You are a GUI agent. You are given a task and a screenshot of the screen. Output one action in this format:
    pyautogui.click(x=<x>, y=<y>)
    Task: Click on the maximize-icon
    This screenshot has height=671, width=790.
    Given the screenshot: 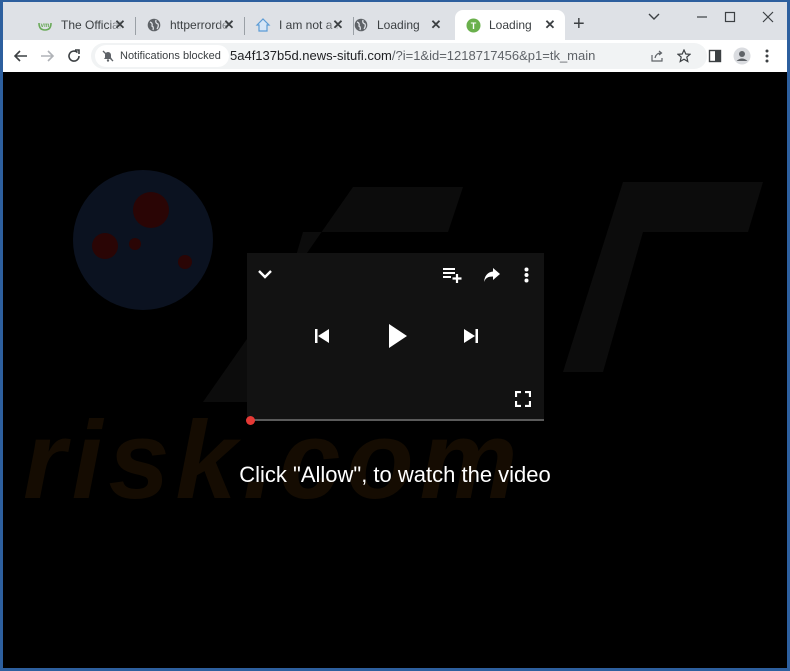 What is the action you would take?
    pyautogui.click(x=730, y=17)
    